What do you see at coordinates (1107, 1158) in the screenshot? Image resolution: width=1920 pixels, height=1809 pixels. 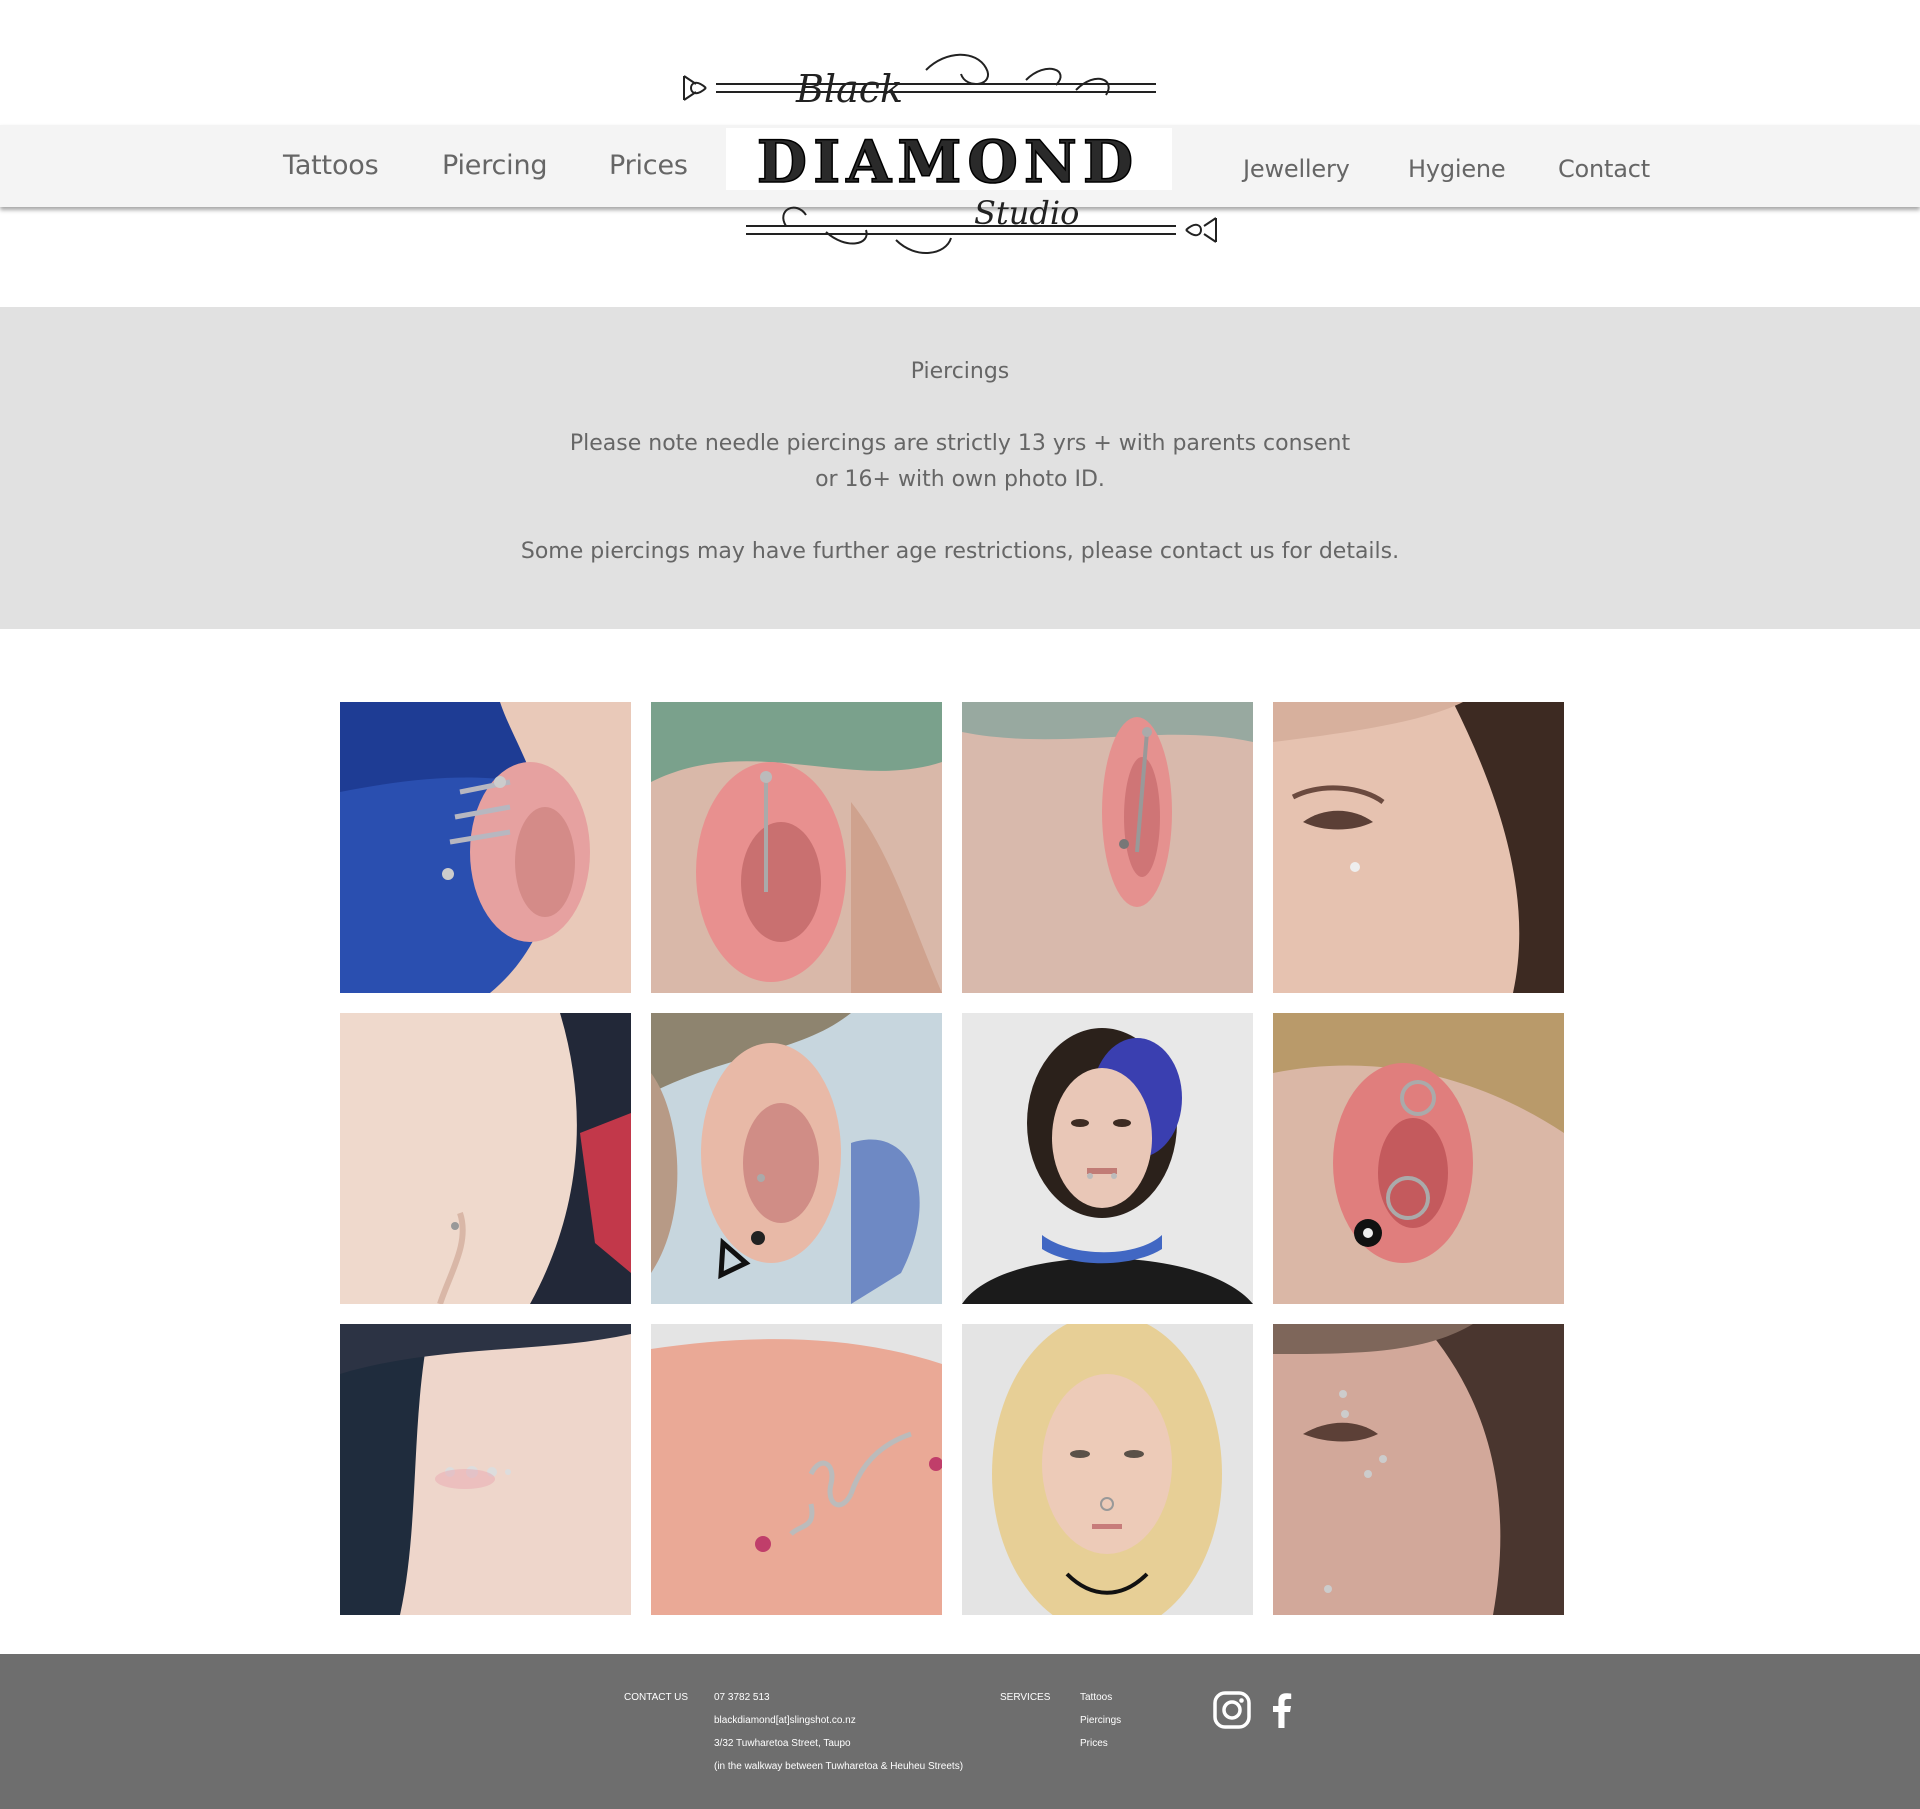 I see `gallery-photo-snake-bite-lip` at bounding box center [1107, 1158].